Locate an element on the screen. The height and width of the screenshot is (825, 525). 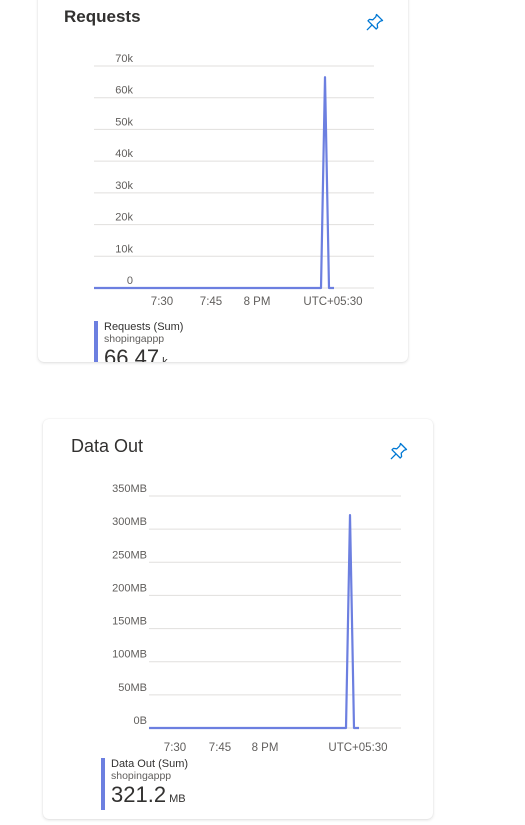
y-tick-label: 70k is located at coordinates (124, 59).